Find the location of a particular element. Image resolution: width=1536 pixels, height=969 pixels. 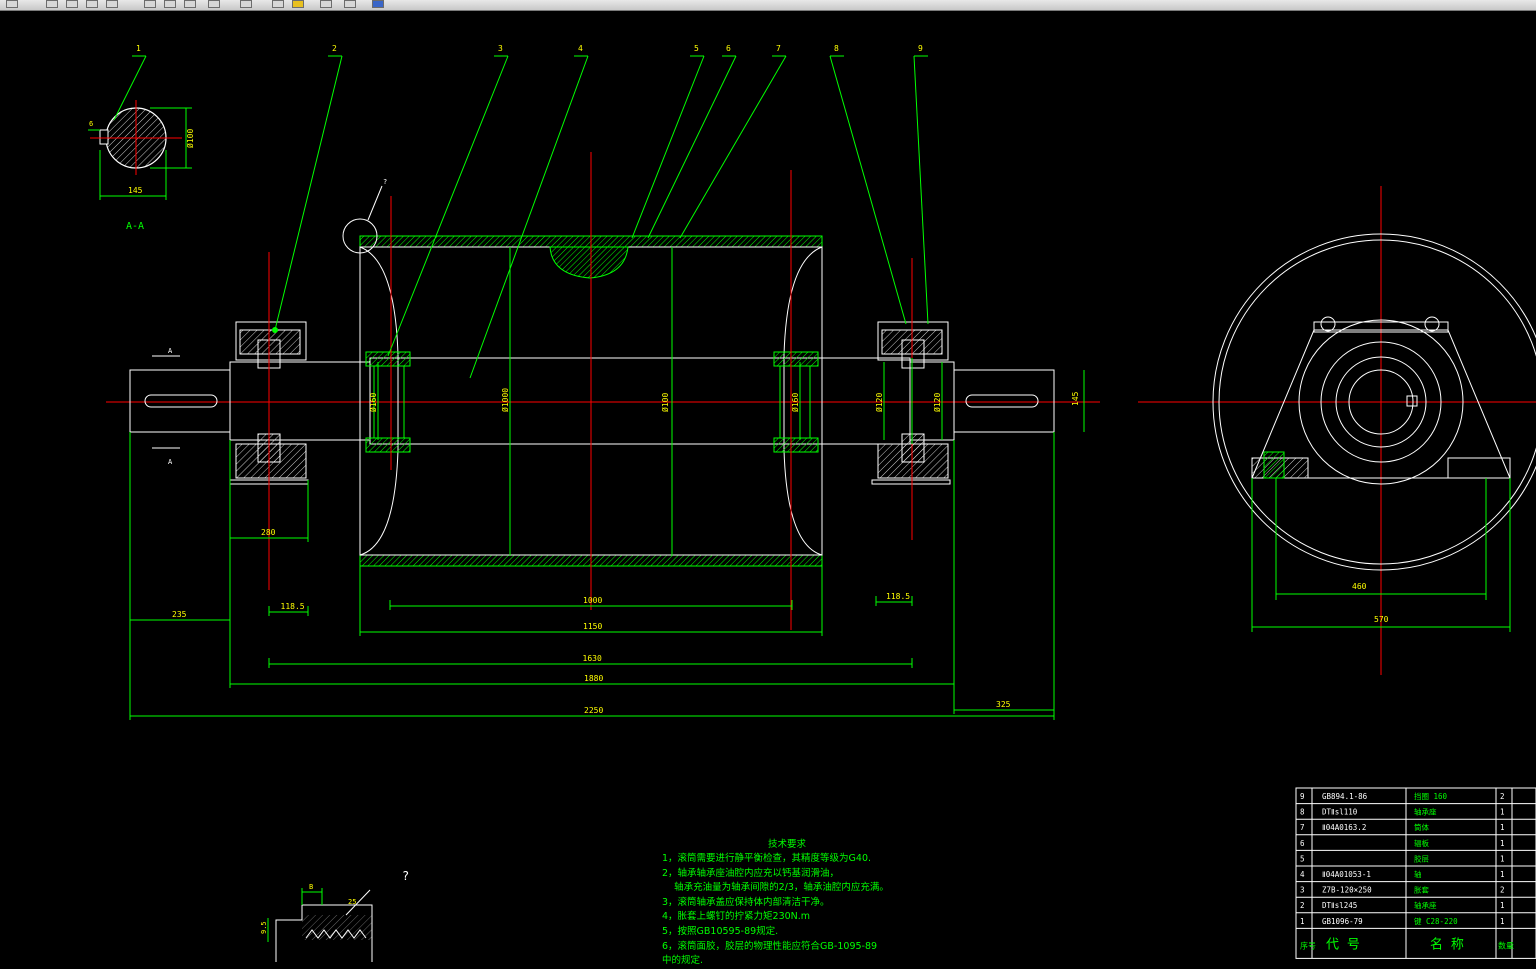

requirement-line: 轴承充油量为轴承间隙的2/3，轴承油腔内应充满。 is located at coordinates (775, 888).